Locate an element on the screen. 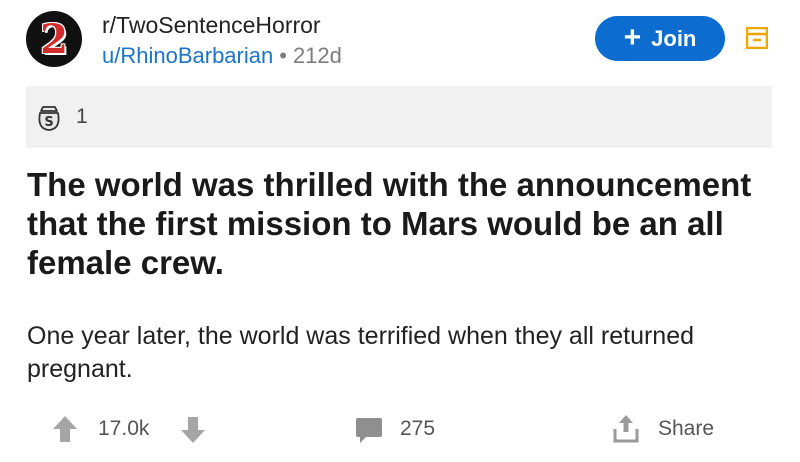  comment-icon is located at coordinates (369, 430).